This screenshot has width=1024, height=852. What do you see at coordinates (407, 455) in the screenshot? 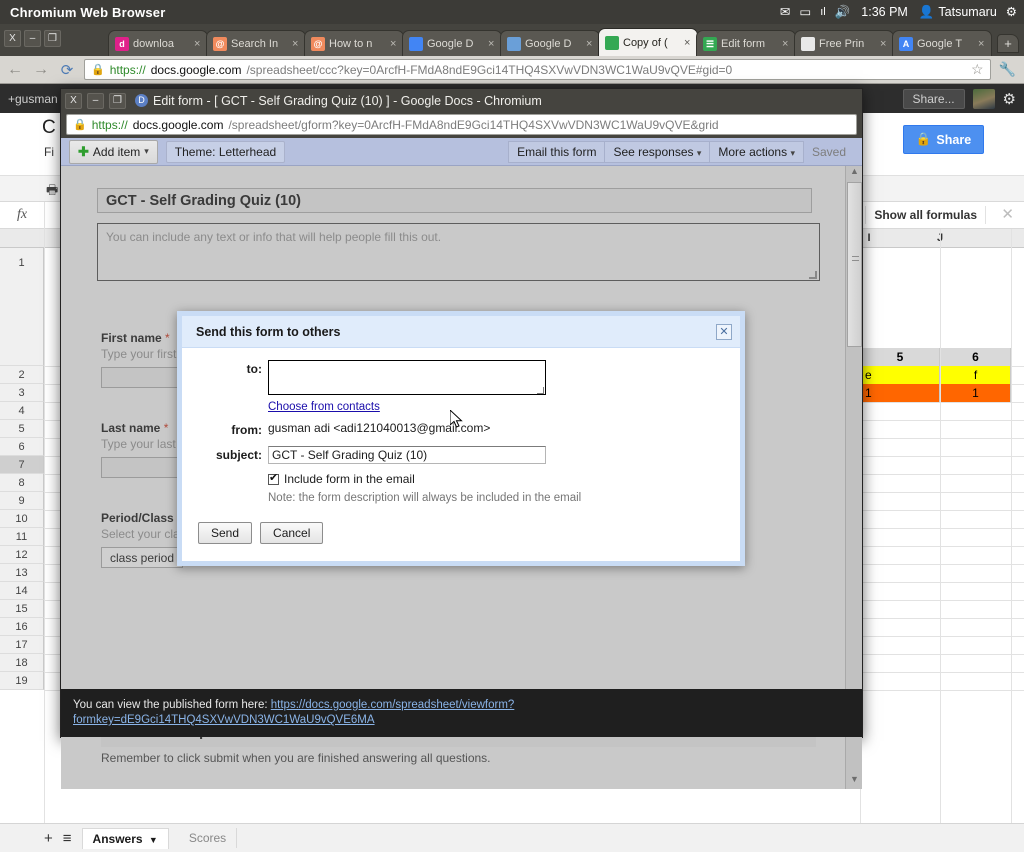
I see `subject-input: GCT - Self Grading Quiz (10)` at bounding box center [407, 455].